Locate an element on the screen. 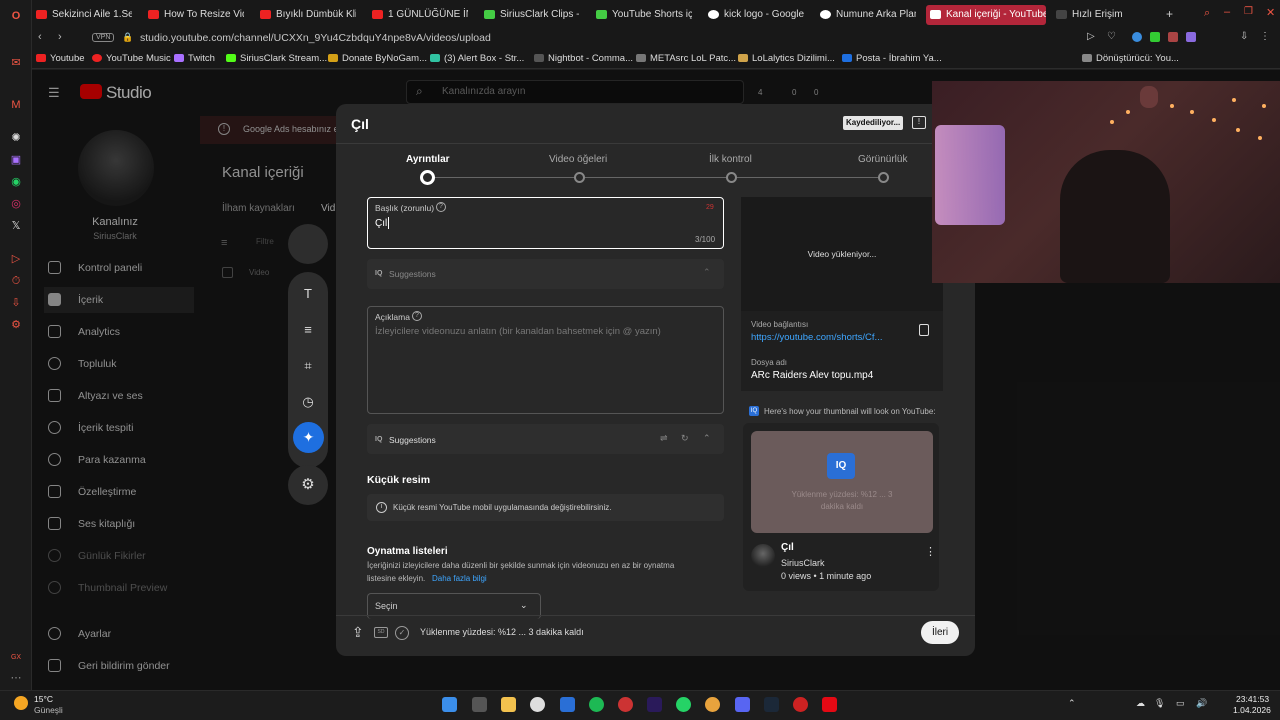  step-video-elements: Video öğeleri is located at coordinates (578, 159).